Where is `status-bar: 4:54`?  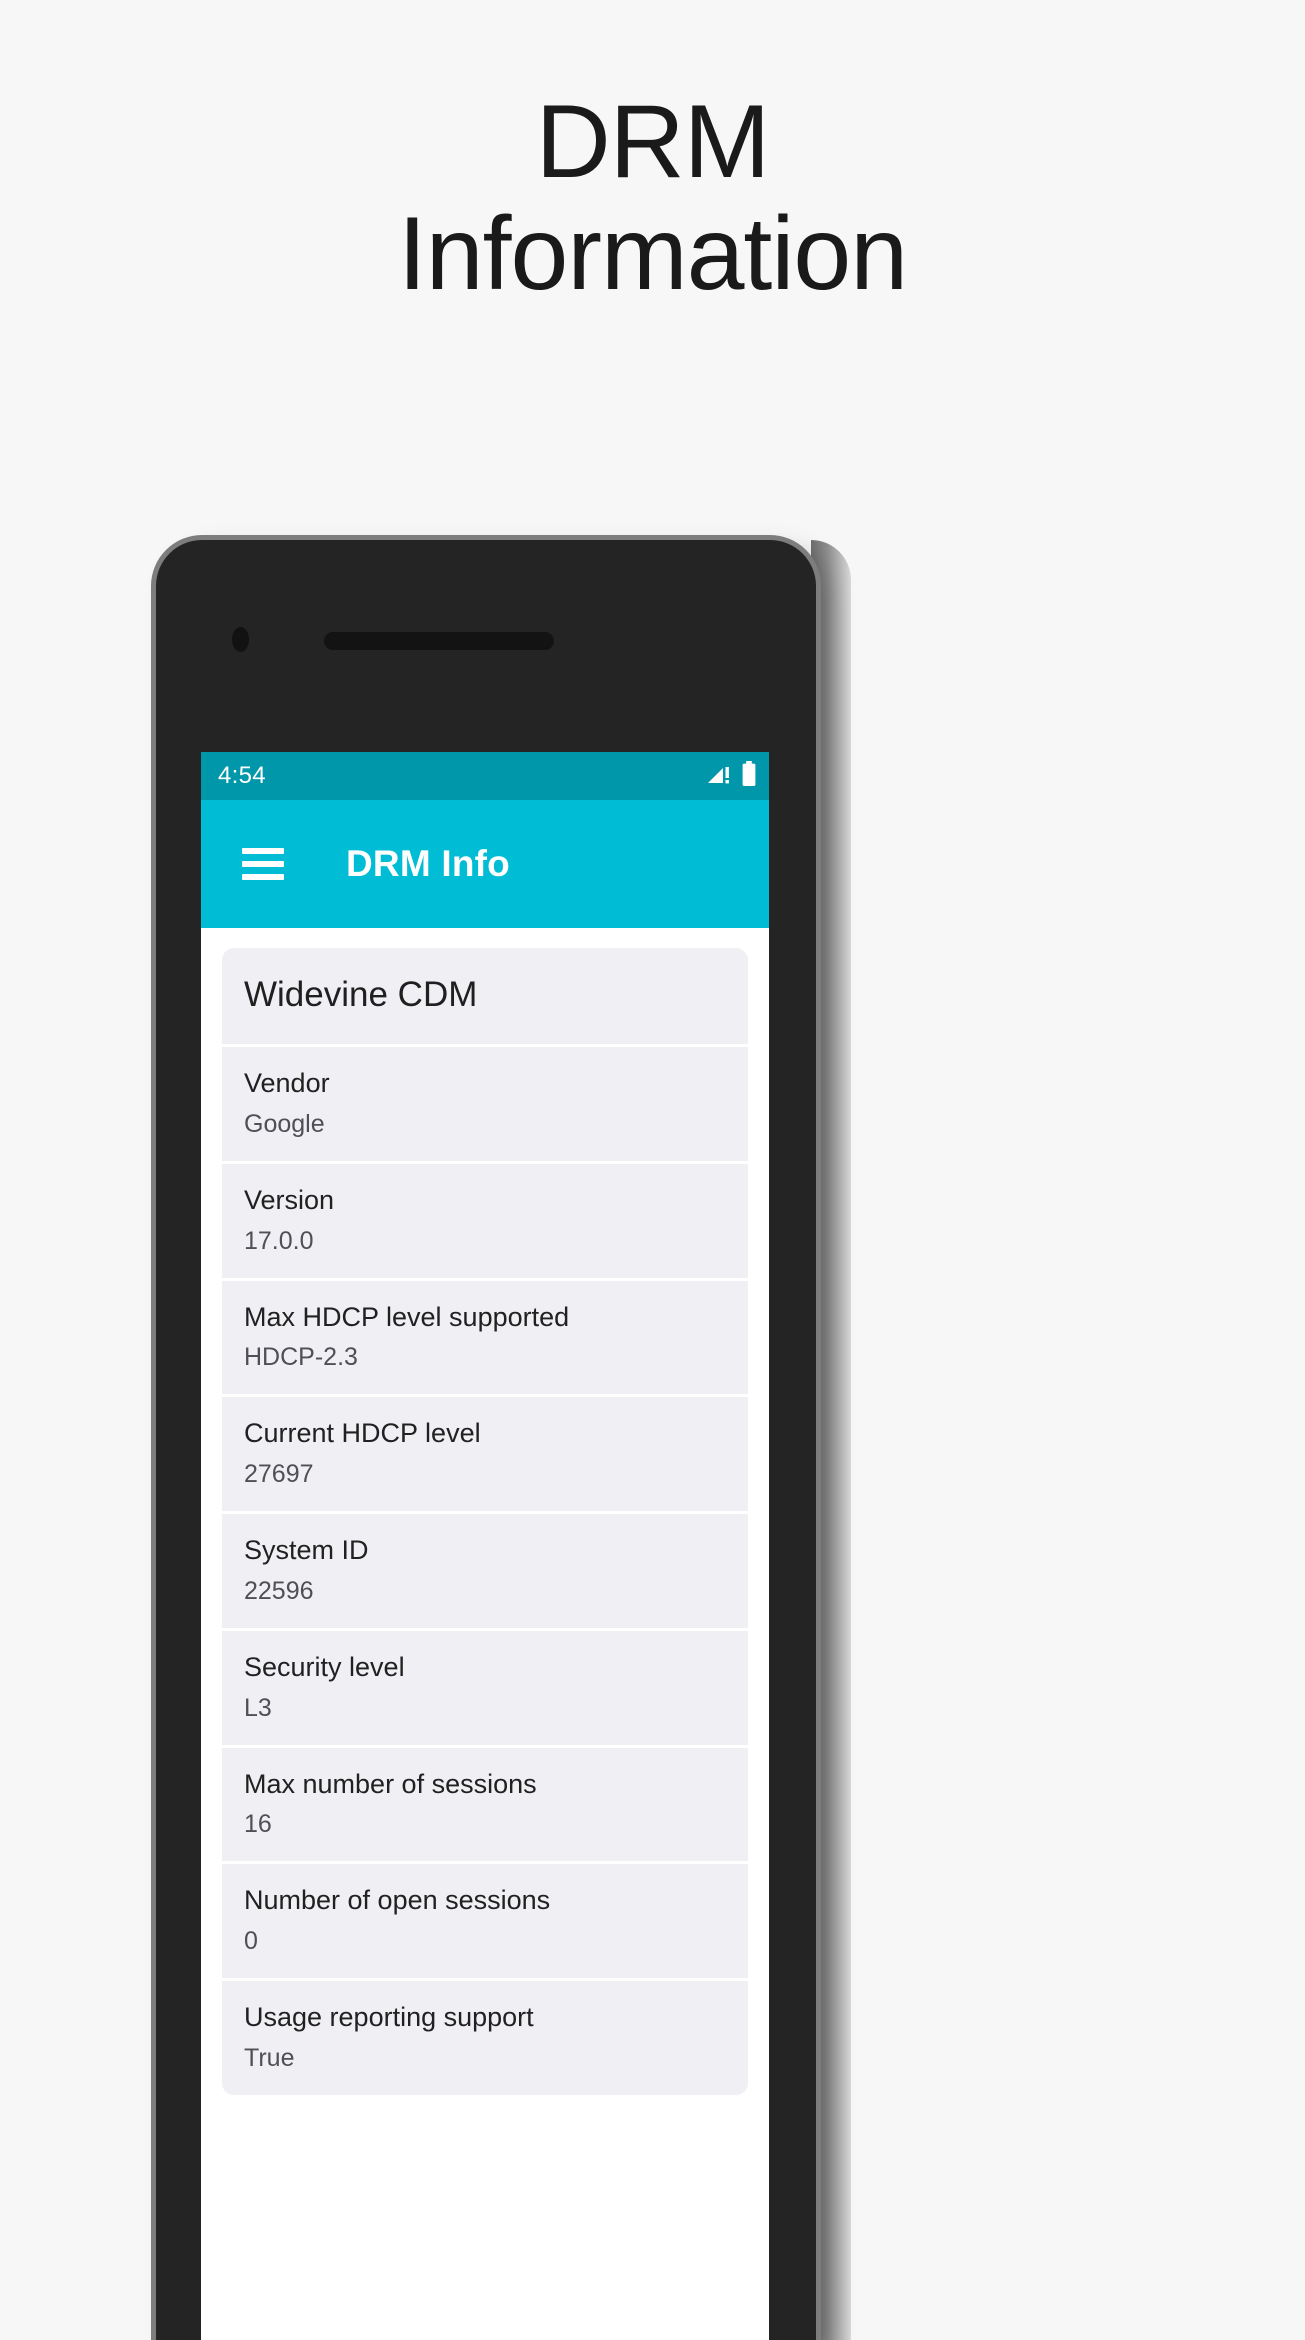
status-bar: 4:54 is located at coordinates (485, 776).